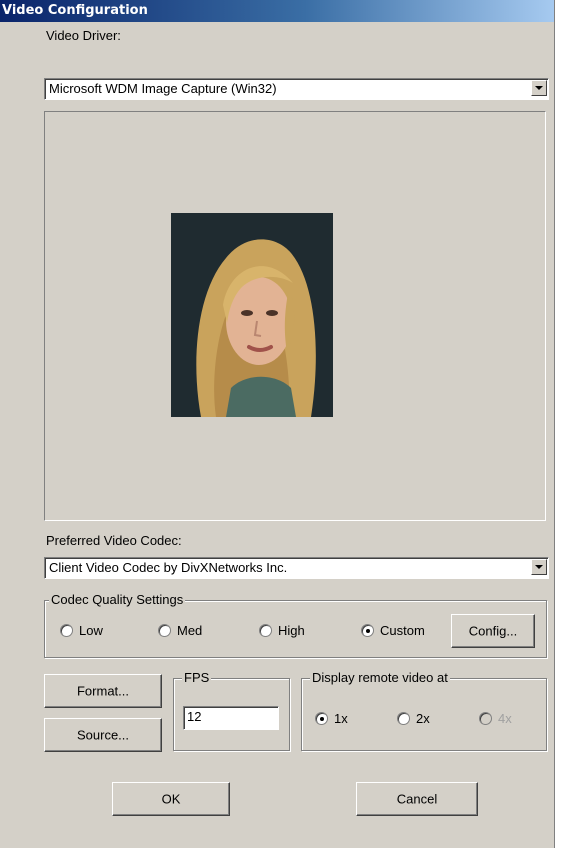  Describe the element at coordinates (296, 89) in the screenshot. I see `video-driver-dropdown: Microsoft WDM Image Capture (Win32)` at that location.